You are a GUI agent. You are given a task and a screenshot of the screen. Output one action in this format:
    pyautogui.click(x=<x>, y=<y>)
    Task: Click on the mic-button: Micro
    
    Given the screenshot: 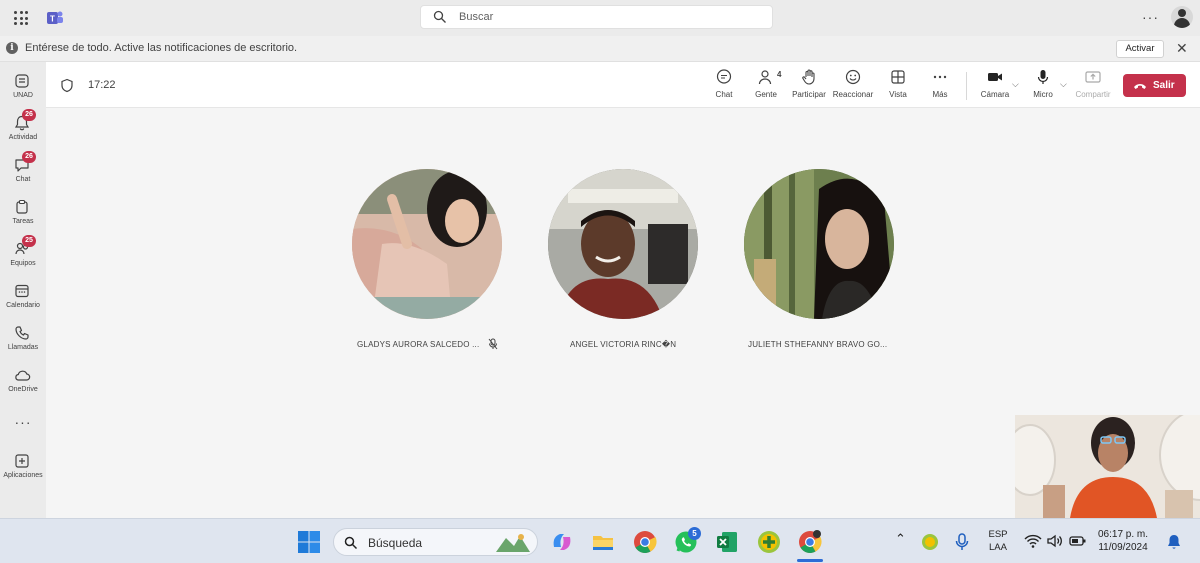 What is the action you would take?
    pyautogui.click(x=1043, y=87)
    